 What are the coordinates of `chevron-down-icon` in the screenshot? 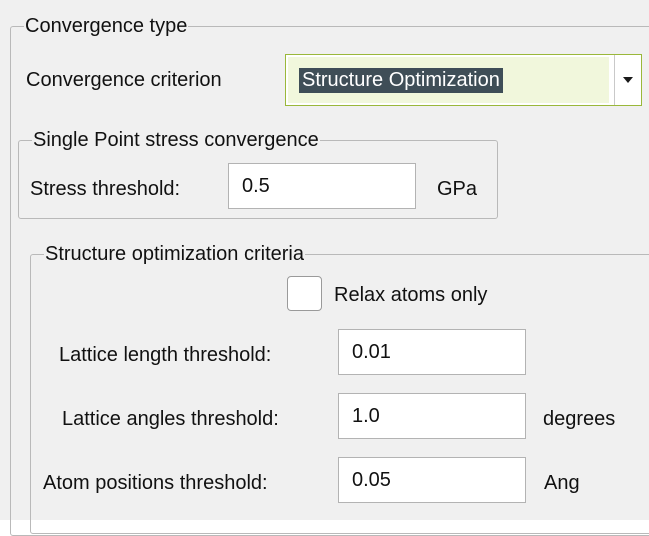 It's located at (628, 80).